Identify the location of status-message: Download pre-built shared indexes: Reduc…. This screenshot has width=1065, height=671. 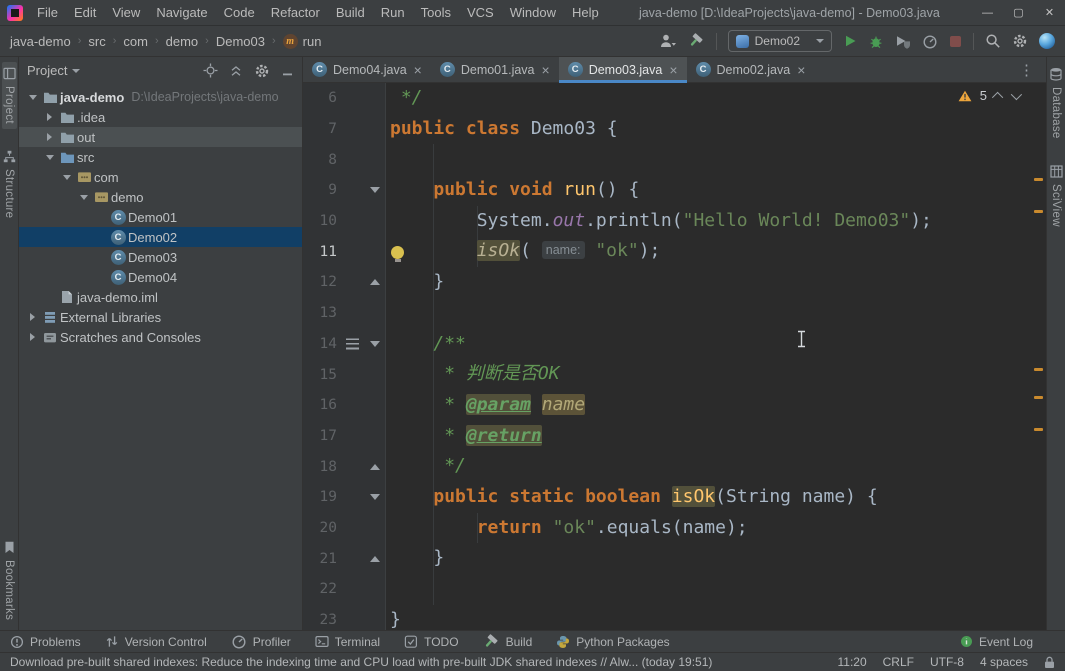
(415, 662).